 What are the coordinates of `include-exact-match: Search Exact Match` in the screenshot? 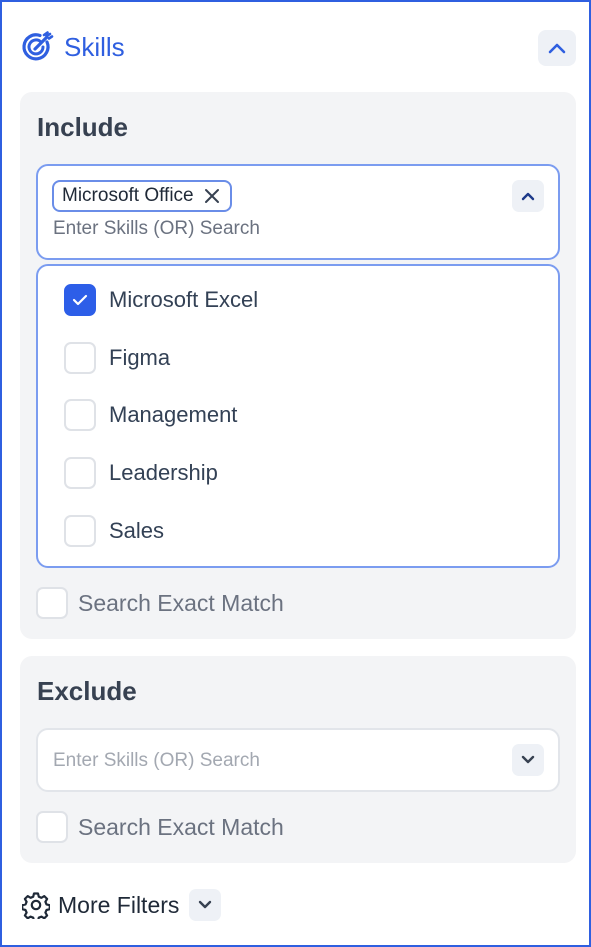 It's located at (160, 603).